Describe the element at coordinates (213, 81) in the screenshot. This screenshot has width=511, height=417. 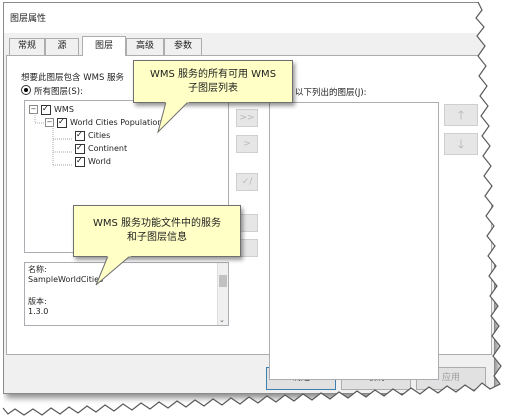
I see `callout-sublayer-list: WMS 服务的所有可用 WMS 子图层列表` at that location.